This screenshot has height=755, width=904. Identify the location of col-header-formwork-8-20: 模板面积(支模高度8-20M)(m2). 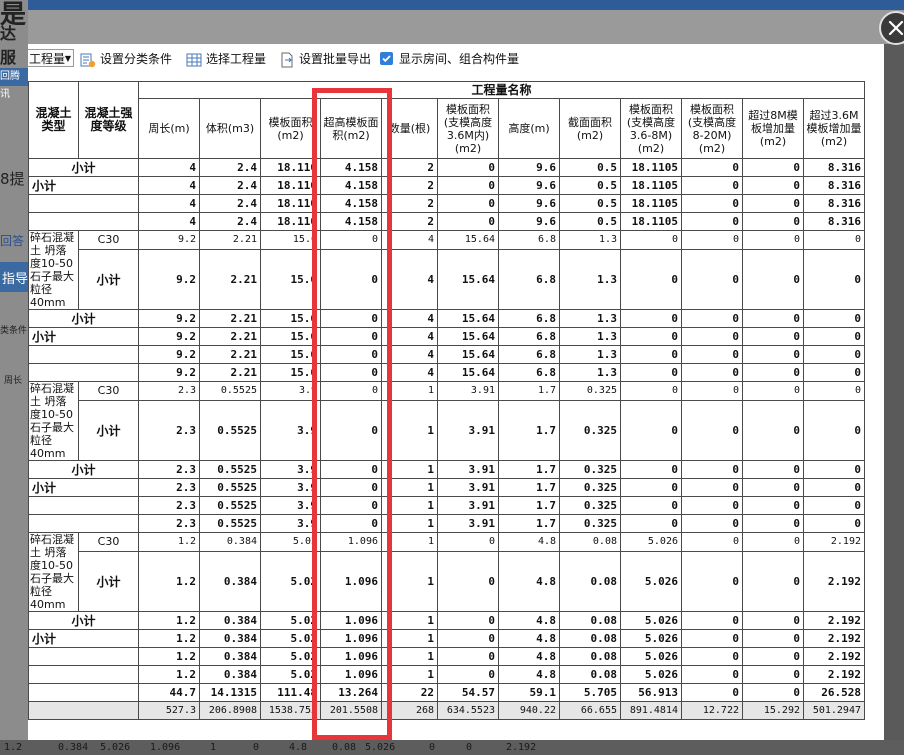
(712, 128).